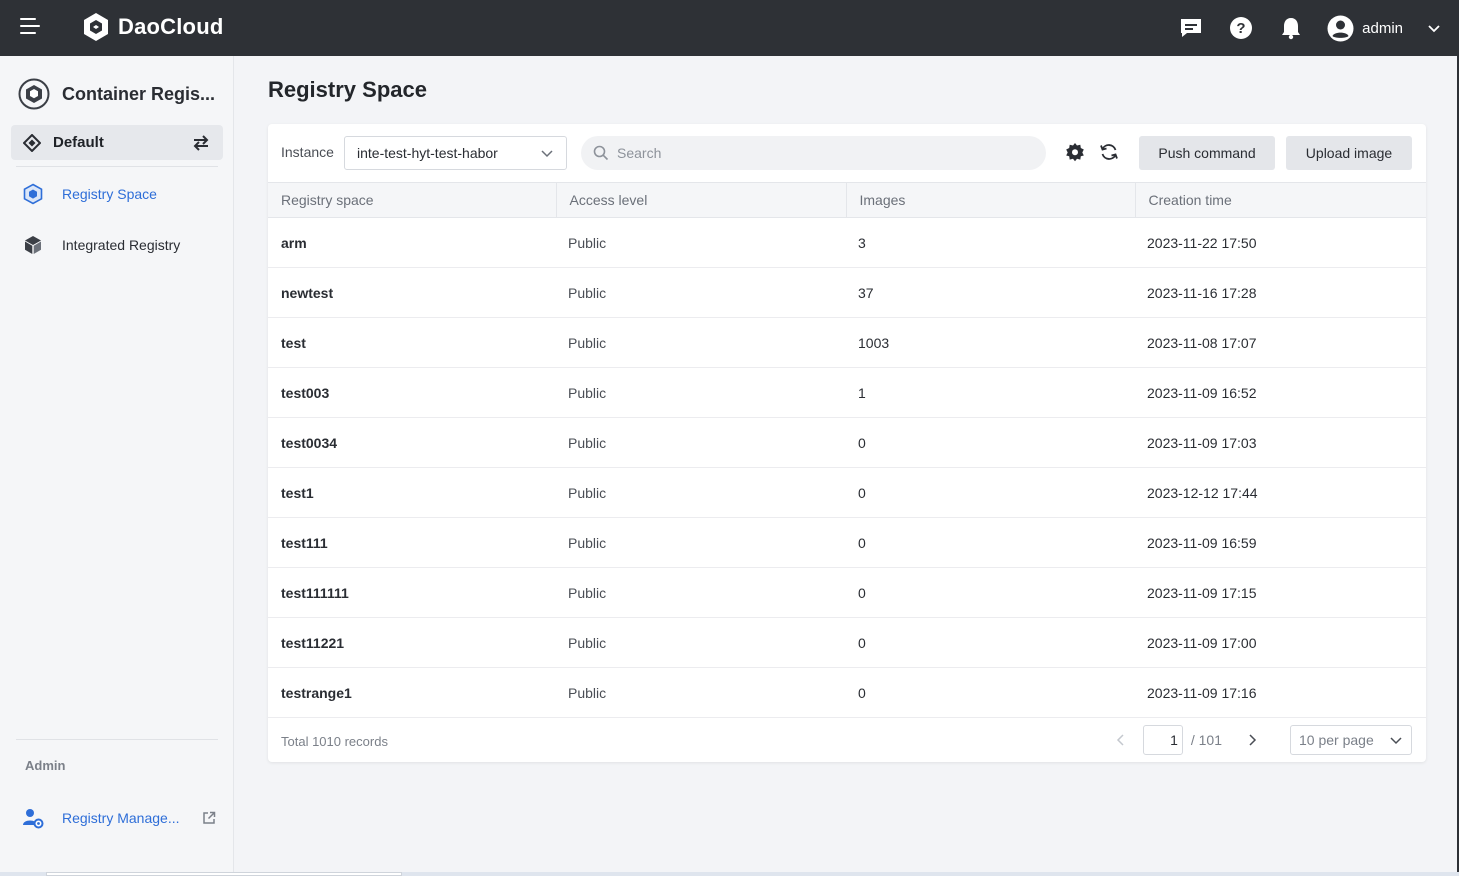 The height and width of the screenshot is (876, 1459). Describe the element at coordinates (1206, 740) in the screenshot. I see `page-total: / 101` at that location.